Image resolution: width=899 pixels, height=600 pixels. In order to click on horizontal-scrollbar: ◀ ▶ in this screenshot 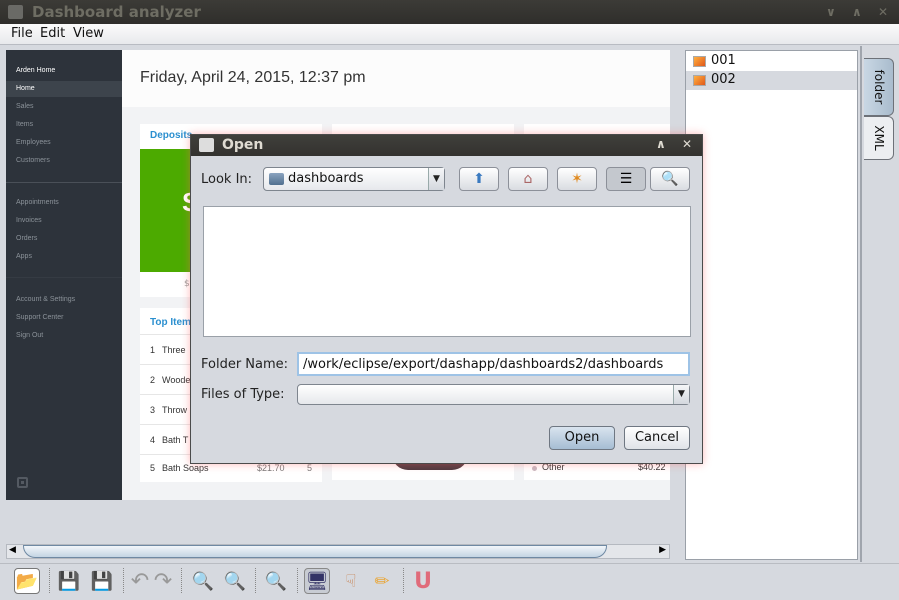, I will do `click(338, 551)`.